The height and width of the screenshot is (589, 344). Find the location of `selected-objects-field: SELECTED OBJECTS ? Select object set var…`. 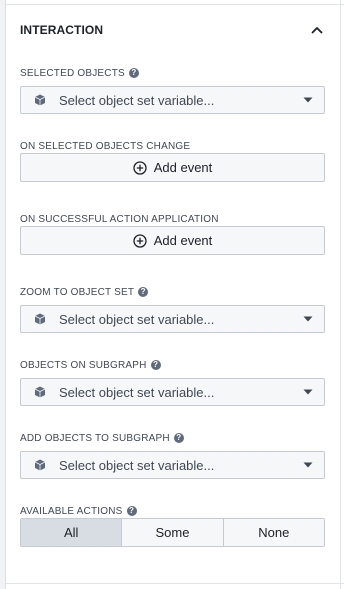

selected-objects-field: SELECTED OBJECTS ? Select object set var… is located at coordinates (172, 90).